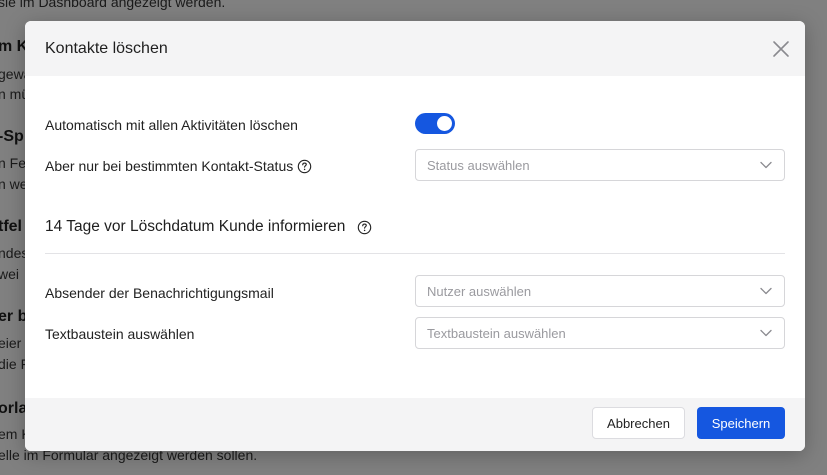  Describe the element at coordinates (14, 408) in the screenshot. I see `bg-heading: orla` at that location.